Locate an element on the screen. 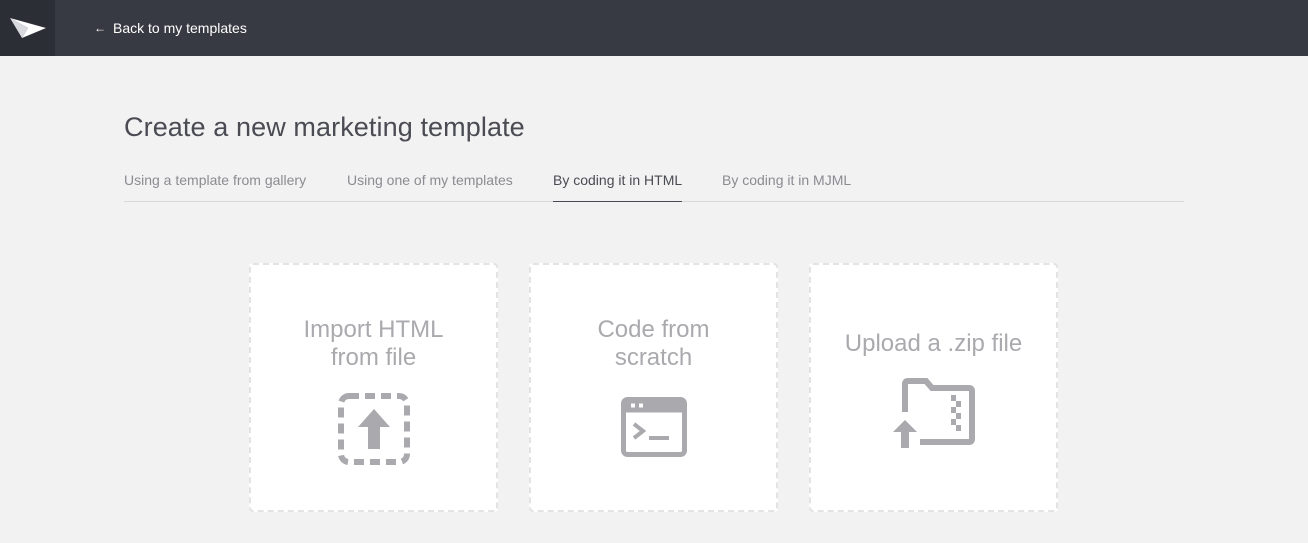 This screenshot has height=543, width=1308. back-to-templates-link: ← Back to my templates is located at coordinates (170, 28).